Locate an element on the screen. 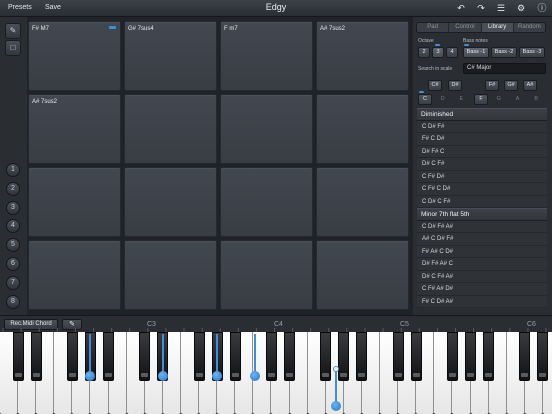 Image resolution: width=552 pixels, height=414 pixels. bank-button-6: 6 is located at coordinates (13, 264).